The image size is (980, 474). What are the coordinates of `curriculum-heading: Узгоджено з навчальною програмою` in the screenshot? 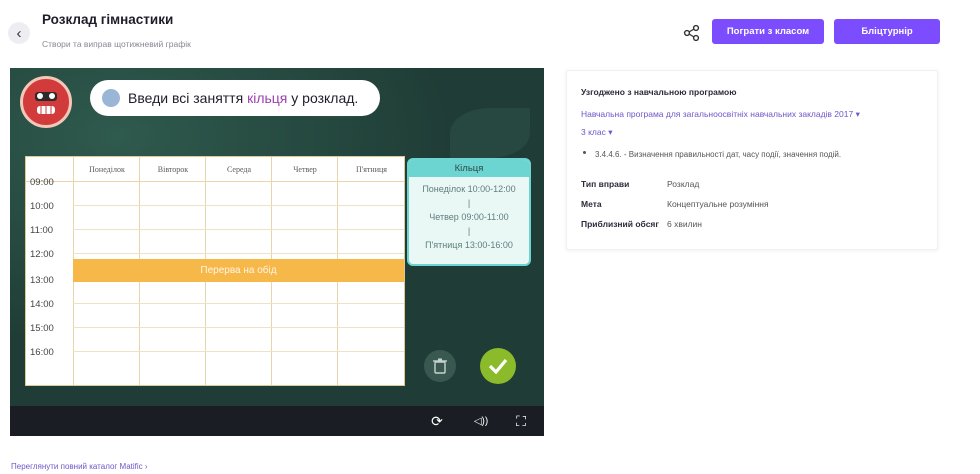 It's located at (659, 92).